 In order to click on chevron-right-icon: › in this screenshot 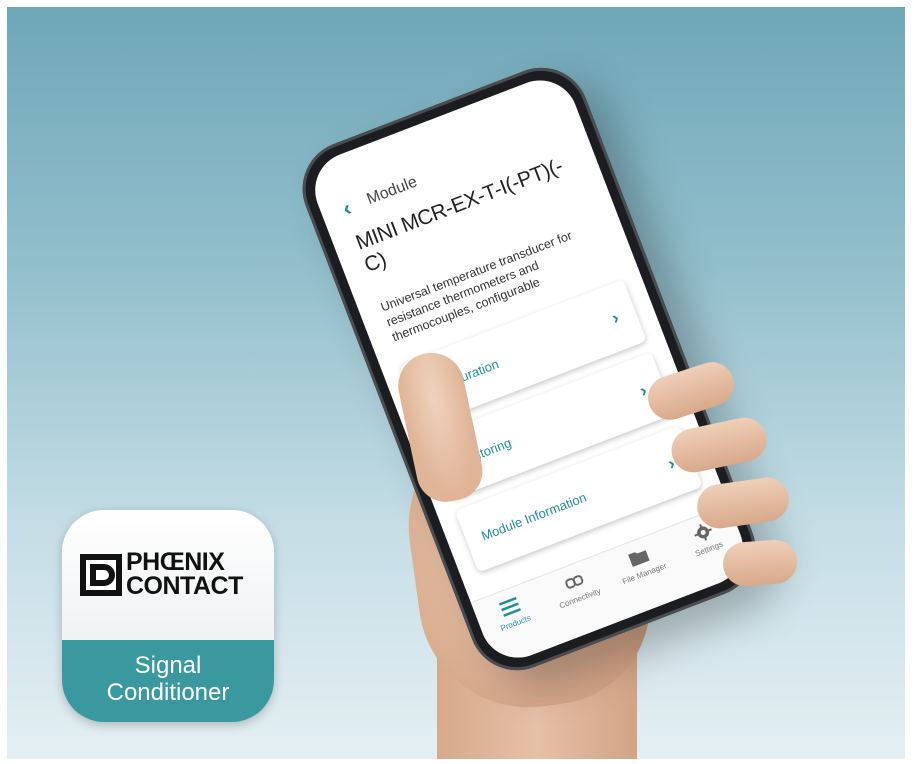, I will do `click(615, 317)`.